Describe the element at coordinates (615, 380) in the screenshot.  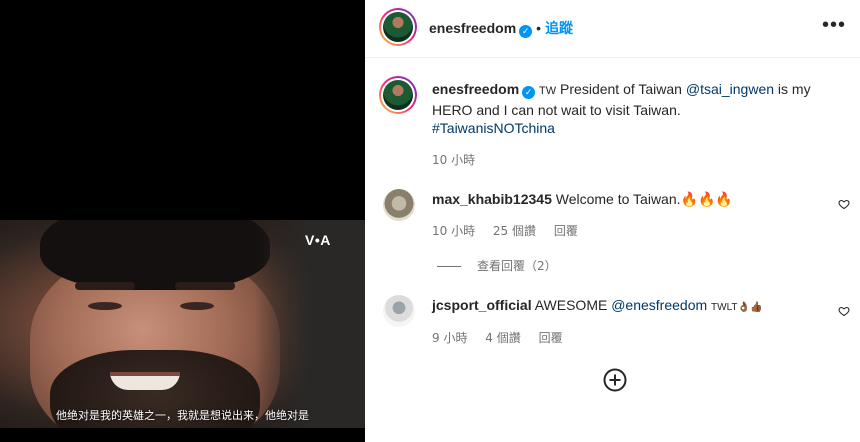
I see `add-circle-icon` at that location.